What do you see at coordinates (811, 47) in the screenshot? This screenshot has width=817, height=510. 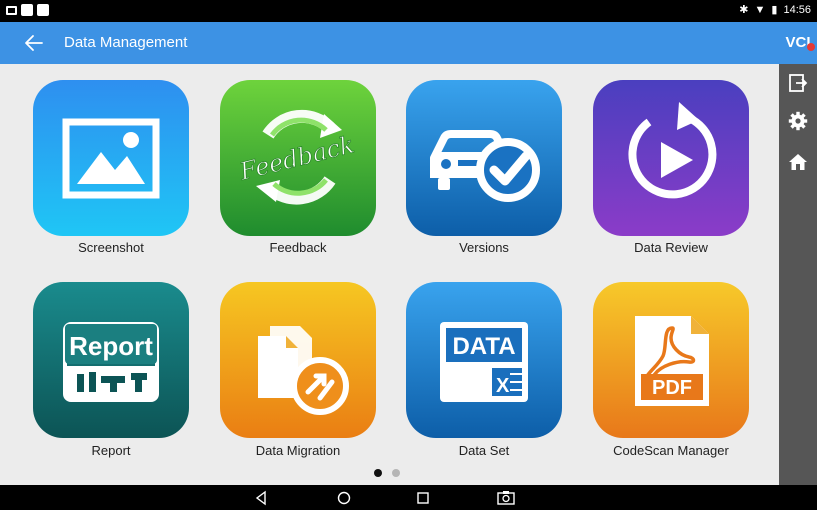 I see `vci-disconnected-badge` at bounding box center [811, 47].